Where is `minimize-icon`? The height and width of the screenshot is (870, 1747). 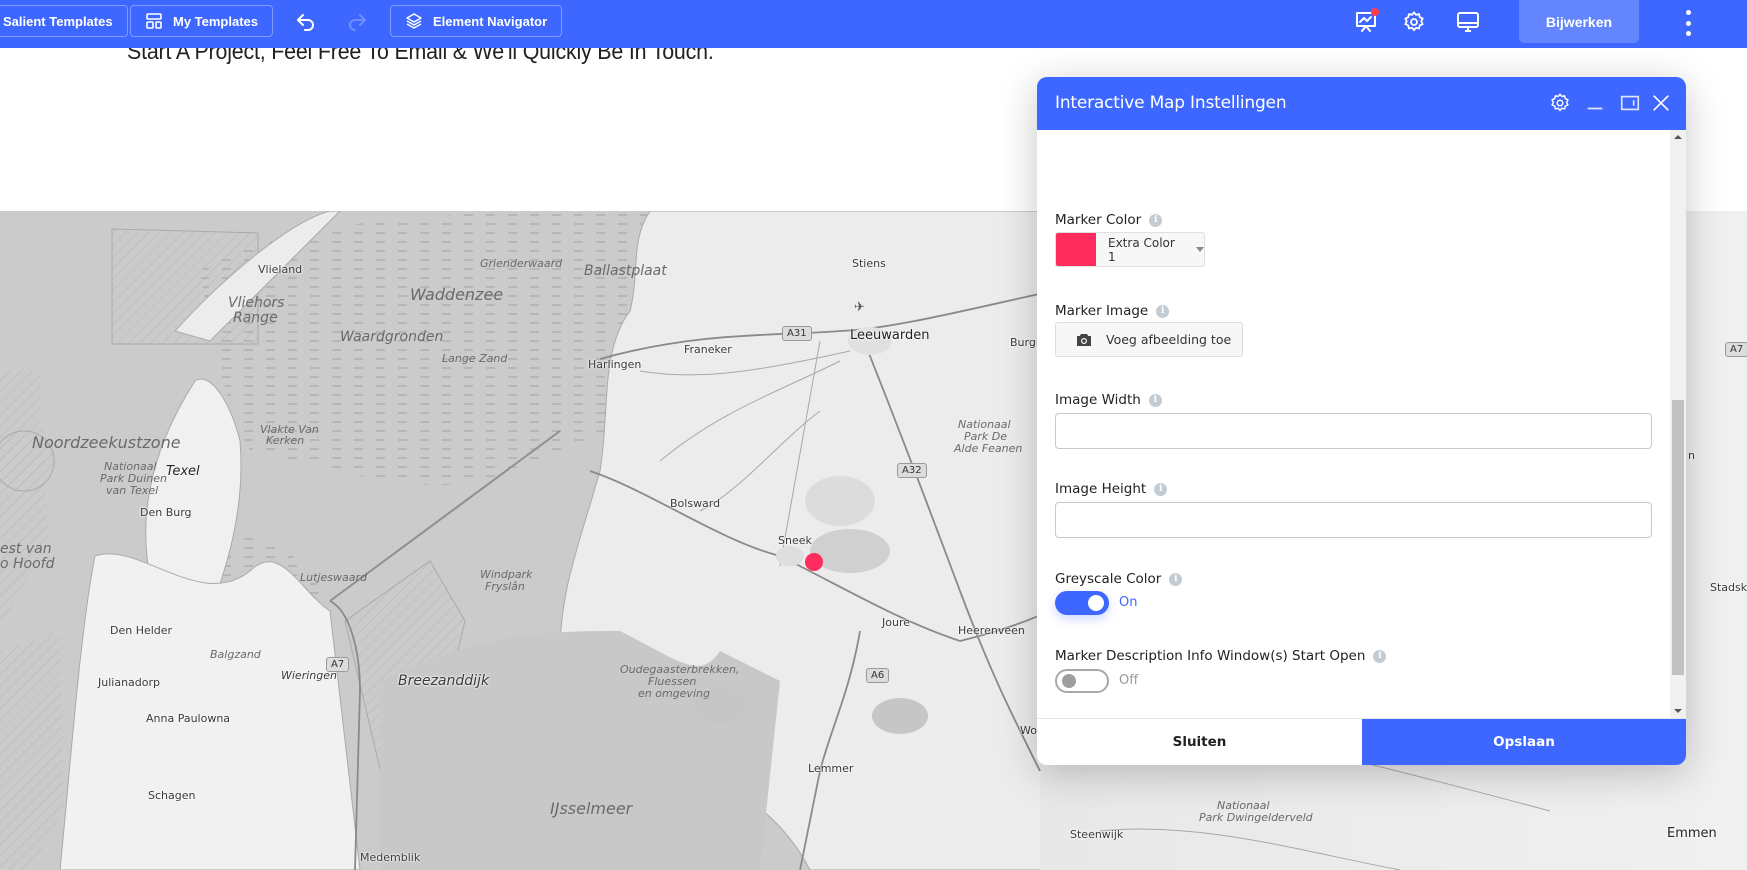 minimize-icon is located at coordinates (1595, 108).